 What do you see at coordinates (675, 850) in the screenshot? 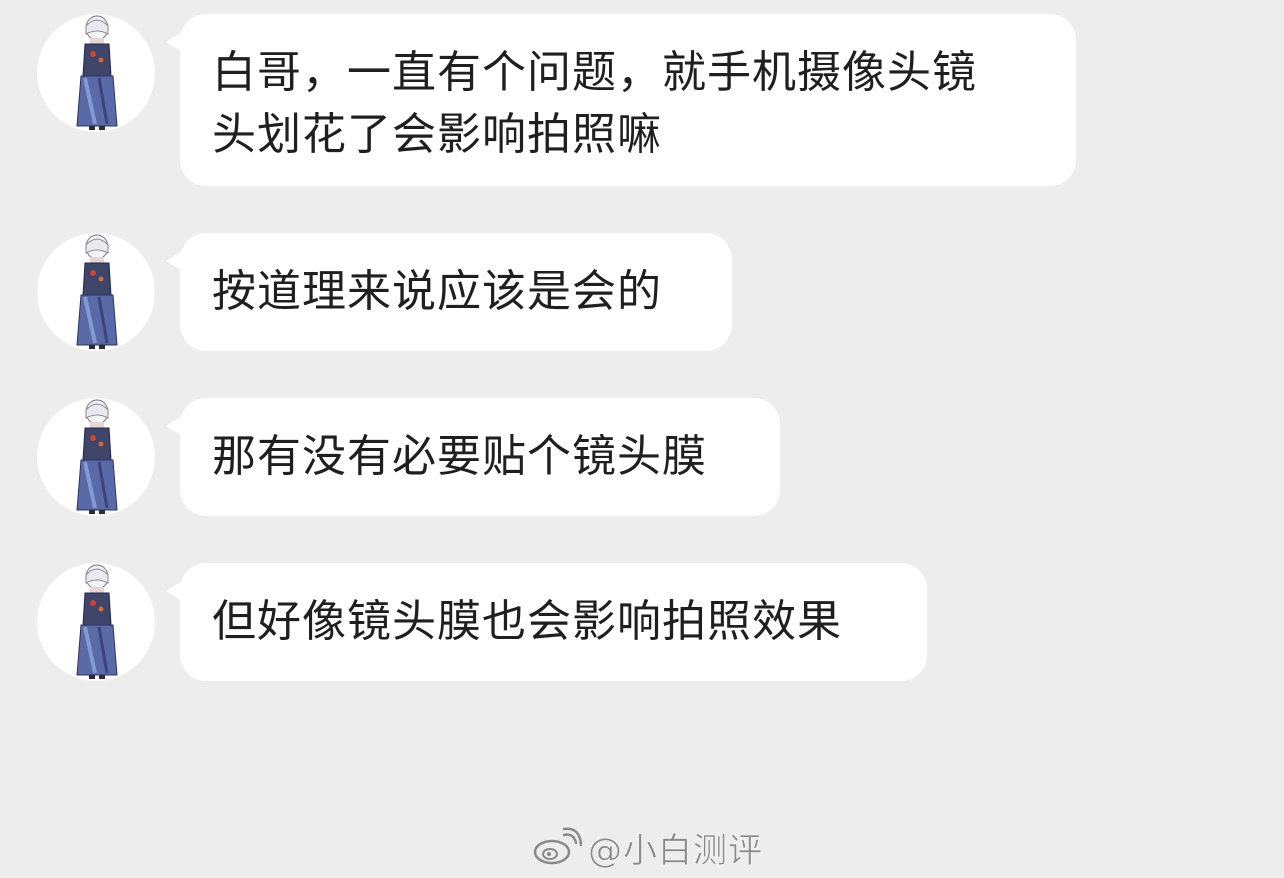
I see `watermark-text: @小白测评` at bounding box center [675, 850].